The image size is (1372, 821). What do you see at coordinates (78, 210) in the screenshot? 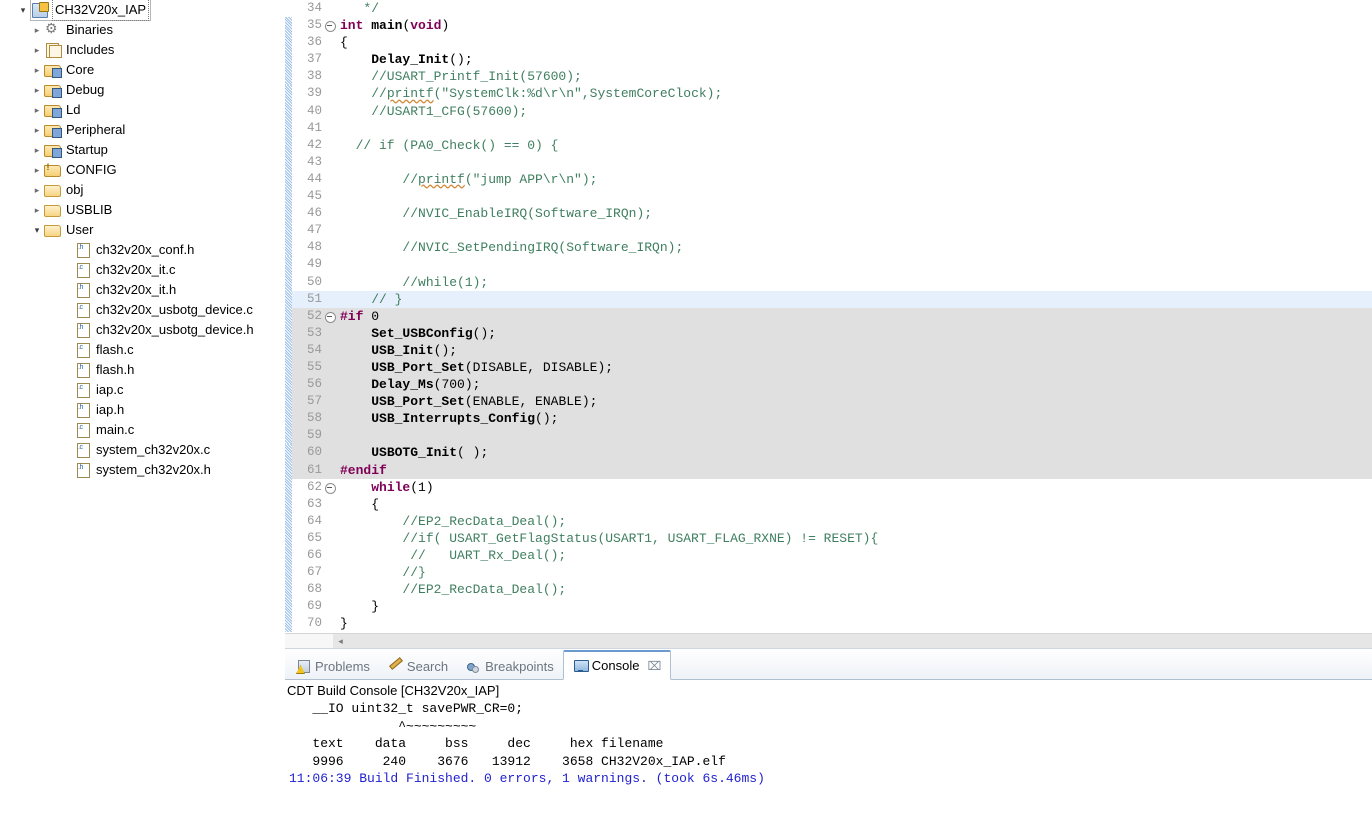
I see `tree-item-content: USBLIB` at bounding box center [78, 210].